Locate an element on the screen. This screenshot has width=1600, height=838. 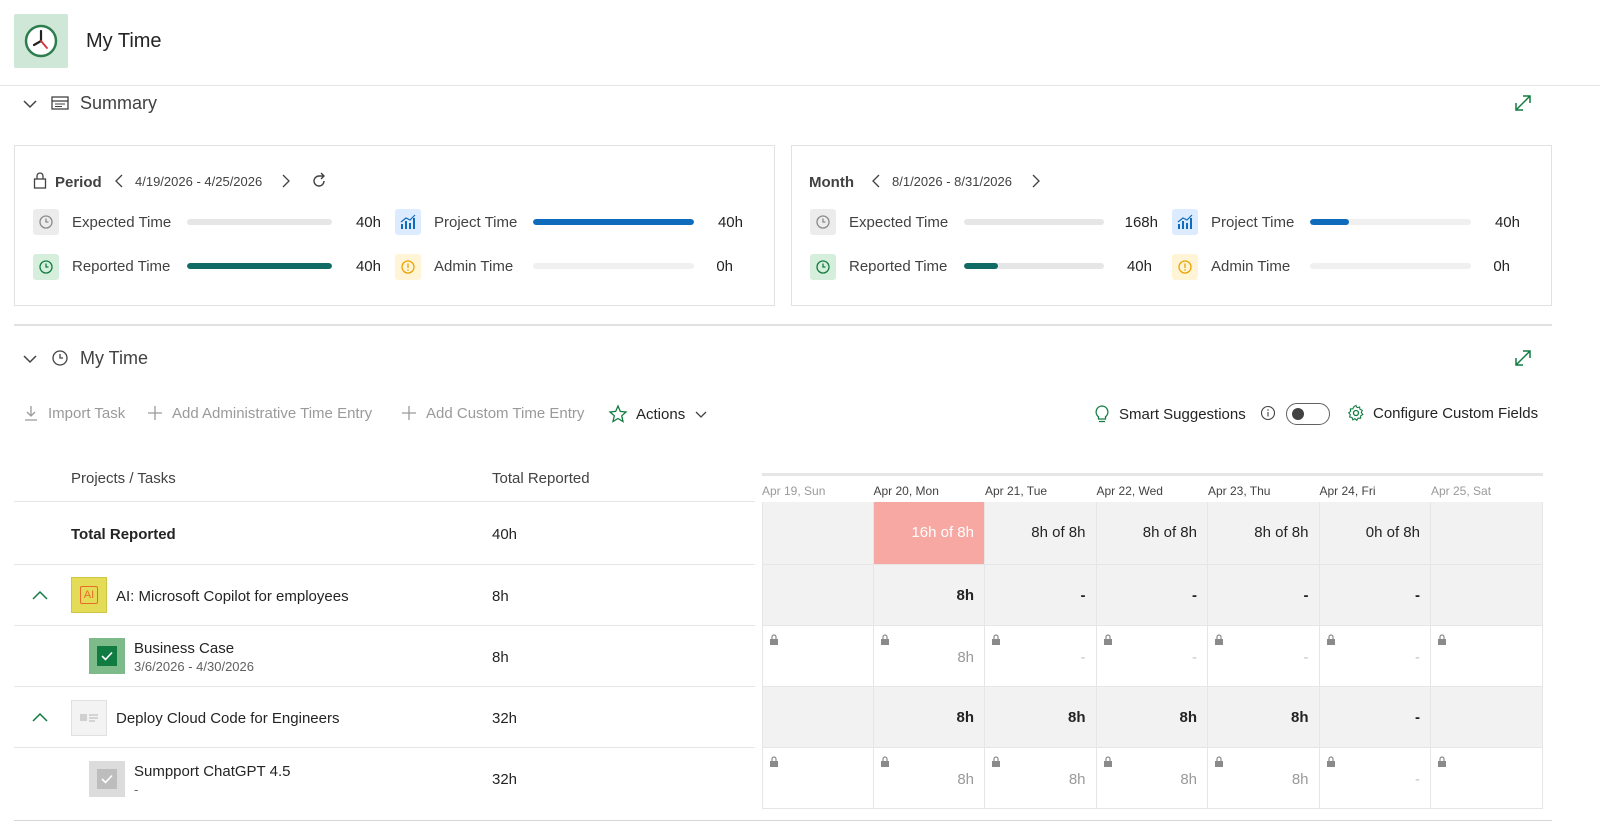
month-expected-value: 168h is located at coordinates (1141, 222).